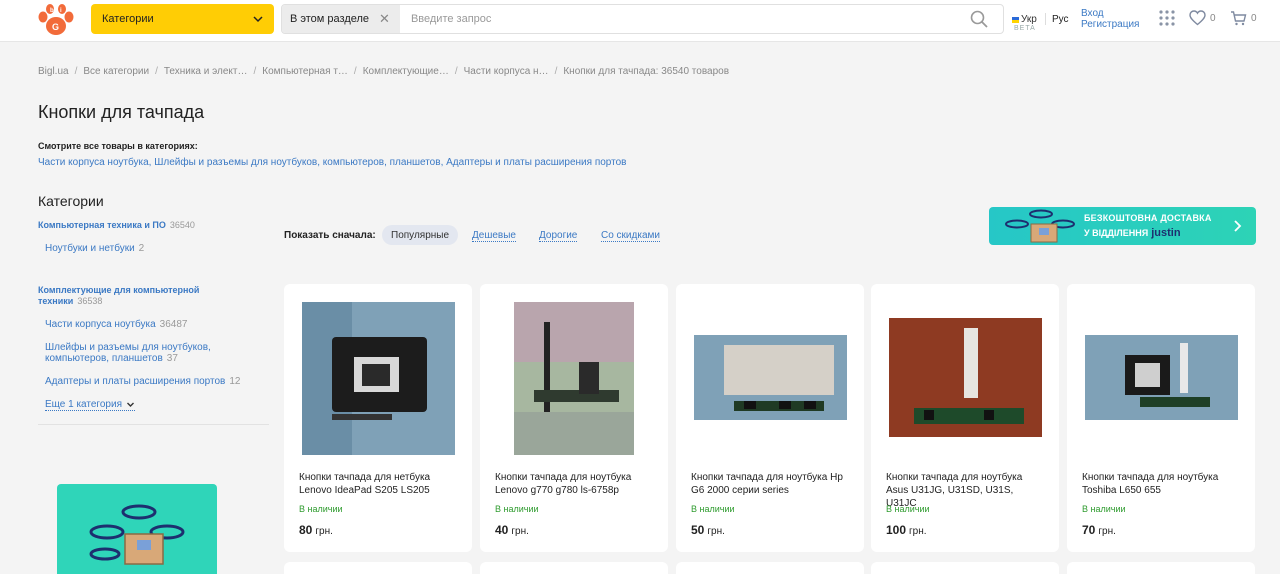 This screenshot has height=574, width=1280. What do you see at coordinates (557, 490) in the screenshot?
I see `product-name-line: Lenovo g770 g780 ls-6758p` at bounding box center [557, 490].